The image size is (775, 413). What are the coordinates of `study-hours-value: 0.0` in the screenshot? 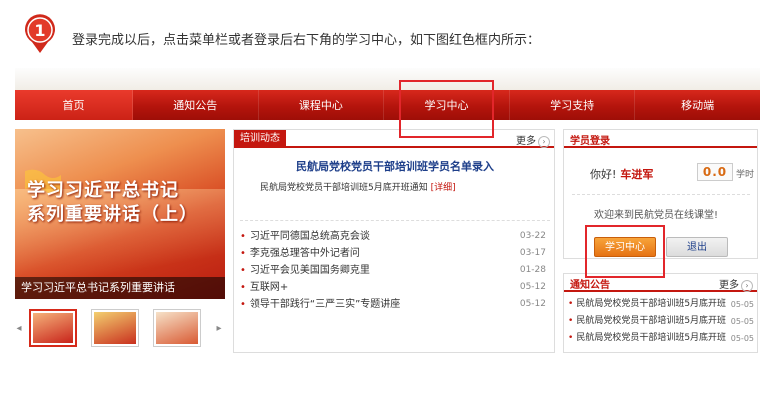 It's located at (715, 172).